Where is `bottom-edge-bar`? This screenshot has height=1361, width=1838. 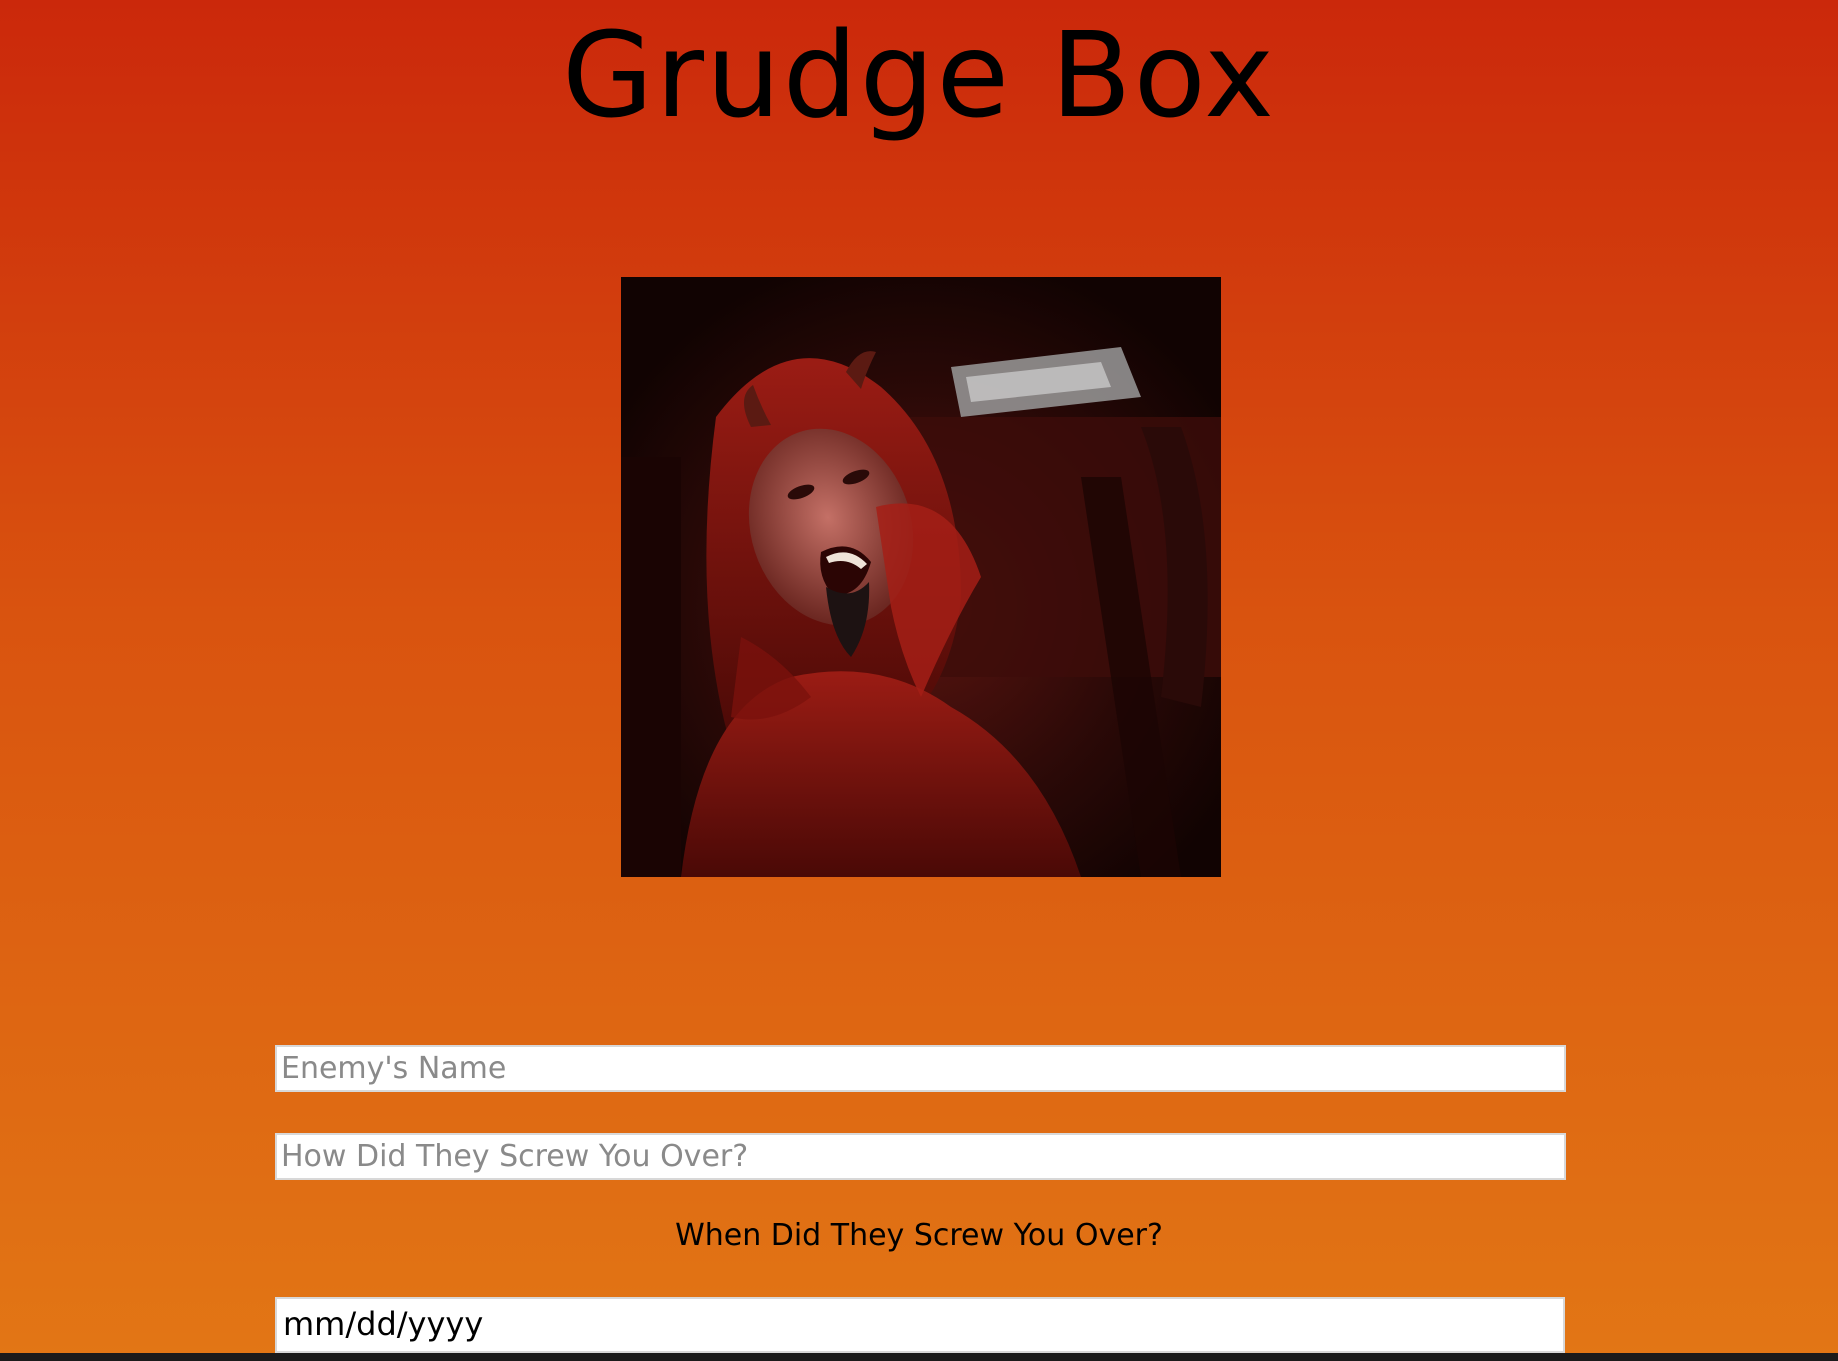
bottom-edge-bar is located at coordinates (919, 1357).